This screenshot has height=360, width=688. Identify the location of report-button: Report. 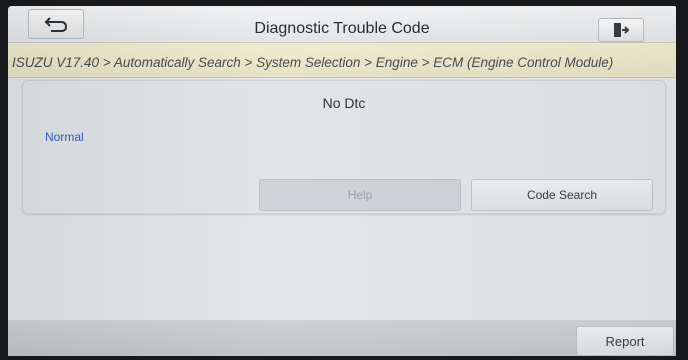
(625, 341).